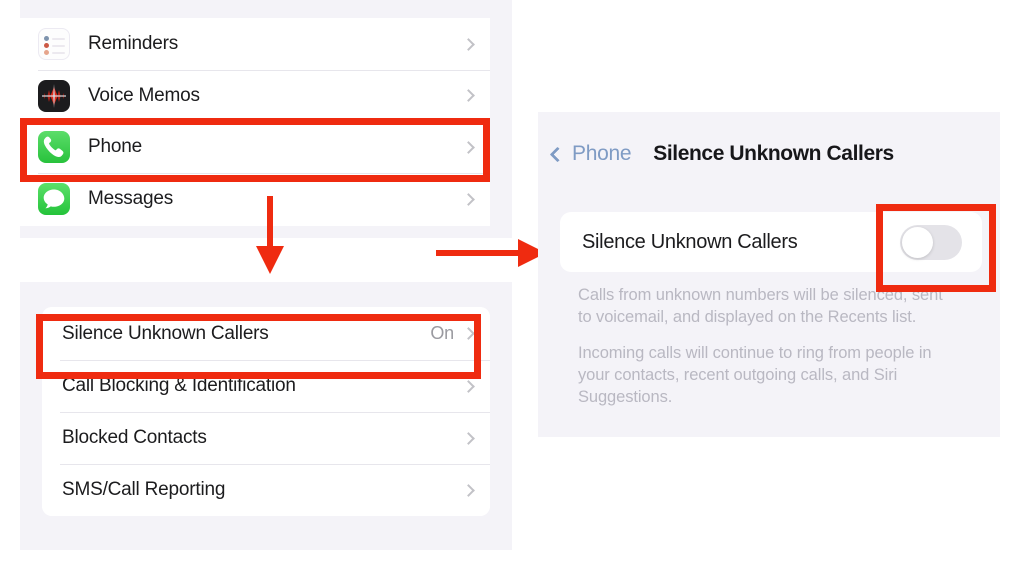 The width and height of the screenshot is (1024, 576). What do you see at coordinates (442, 333) in the screenshot?
I see `phone-row-value: On` at bounding box center [442, 333].